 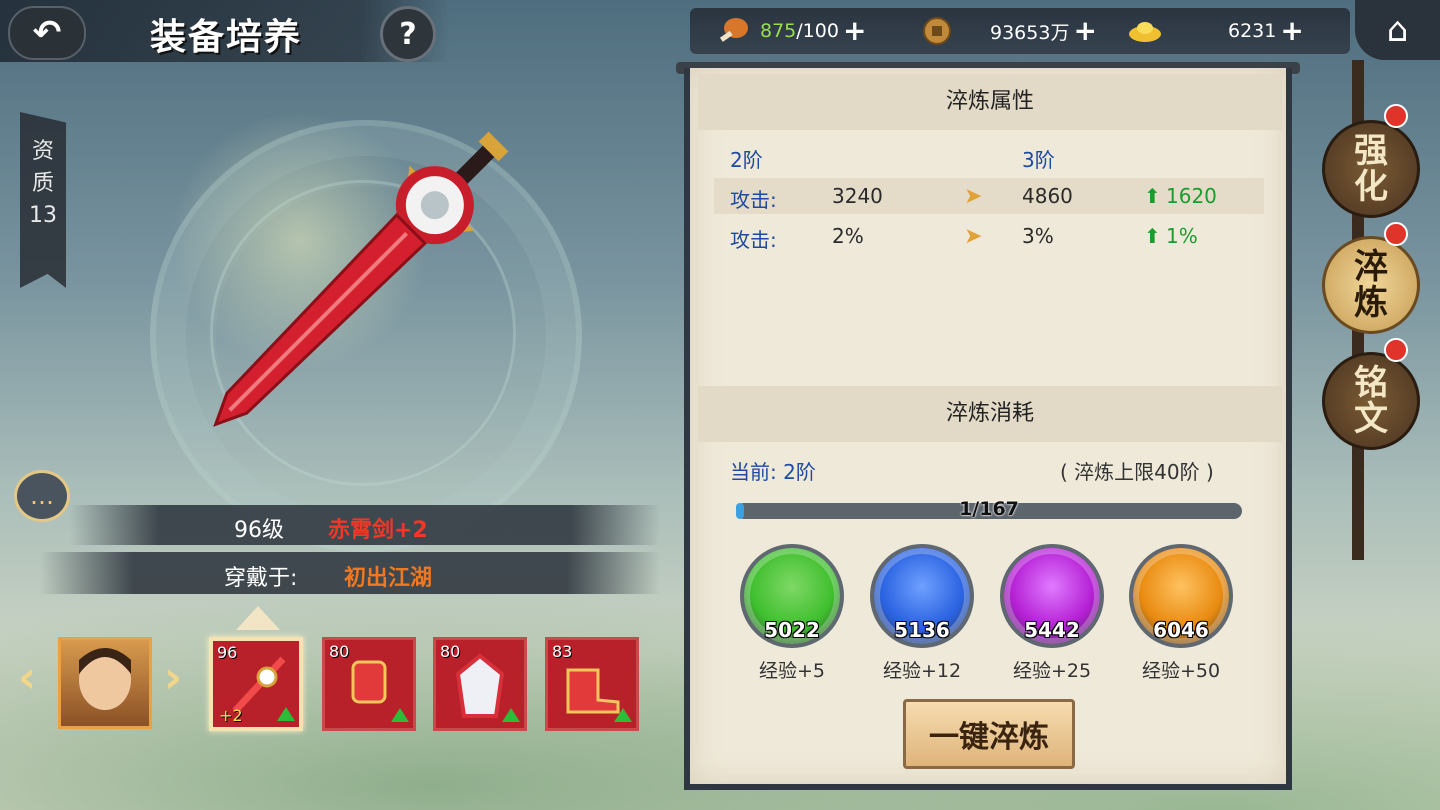 What do you see at coordinates (1000, 468) in the screenshot?
I see `stage-status-row: 当前: 2阶 ( 淬炼上限40阶 )` at bounding box center [1000, 468].